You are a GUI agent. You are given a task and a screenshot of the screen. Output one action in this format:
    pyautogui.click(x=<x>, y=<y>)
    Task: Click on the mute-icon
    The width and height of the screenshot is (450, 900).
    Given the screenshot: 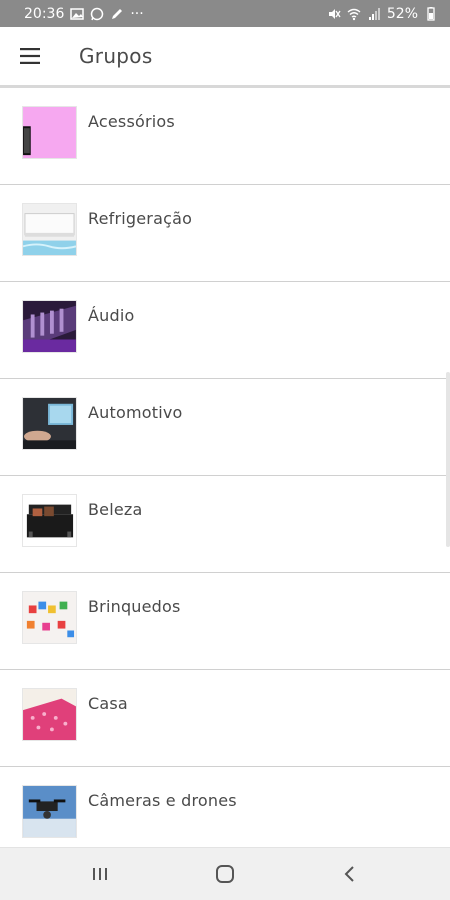 What is the action you would take?
    pyautogui.click(x=334, y=14)
    